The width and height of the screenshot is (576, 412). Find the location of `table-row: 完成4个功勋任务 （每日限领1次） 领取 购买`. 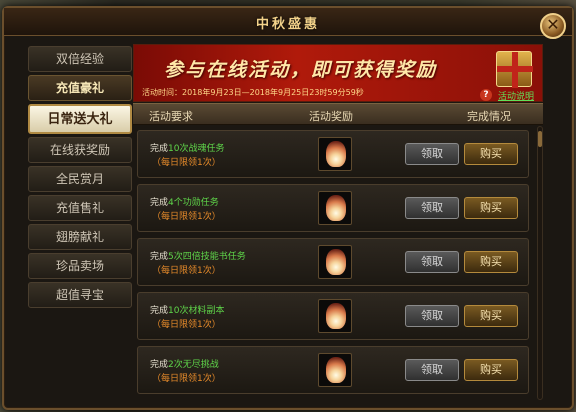

table-row: 完成4个功勋任务 （每日限领1次） 领取 购买 is located at coordinates (333, 208).